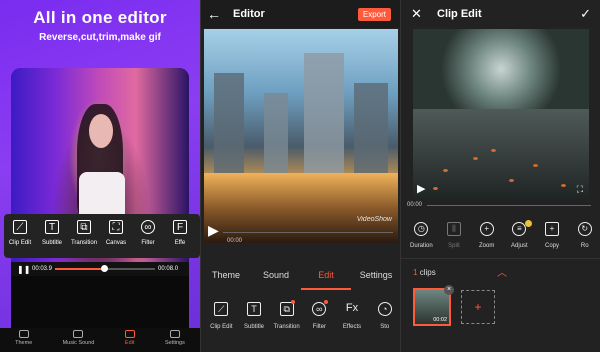 The image size is (600, 352). I want to click on check-icon: ✓, so click(585, 14).